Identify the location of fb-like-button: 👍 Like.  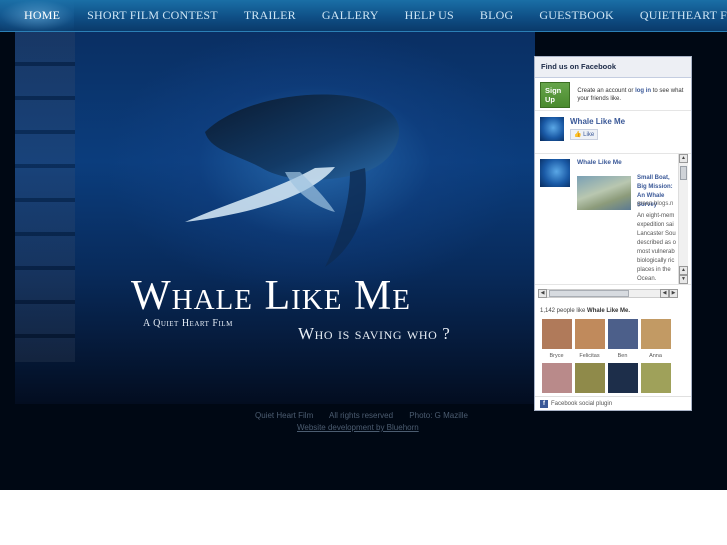
(584, 134).